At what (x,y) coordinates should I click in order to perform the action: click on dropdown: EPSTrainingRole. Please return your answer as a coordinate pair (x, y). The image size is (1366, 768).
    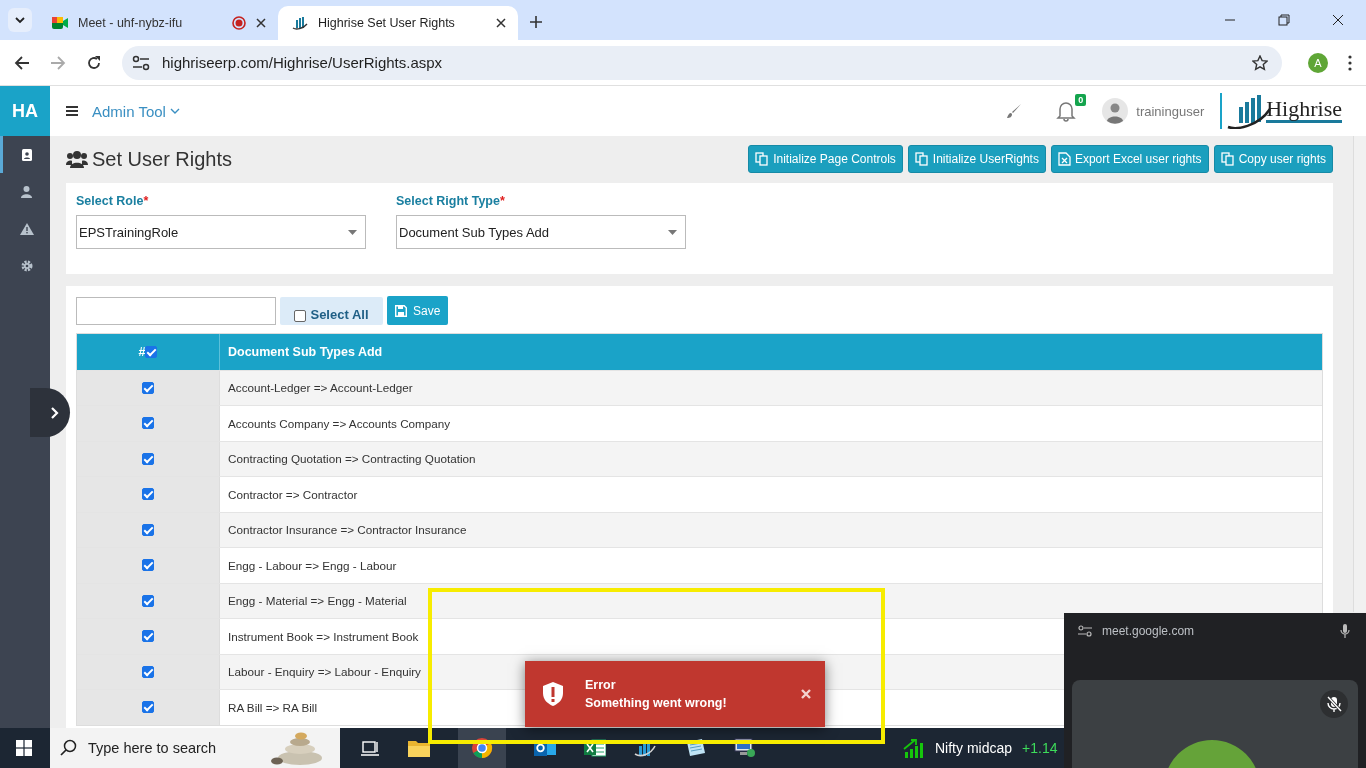
    Looking at the image, I should click on (221, 232).